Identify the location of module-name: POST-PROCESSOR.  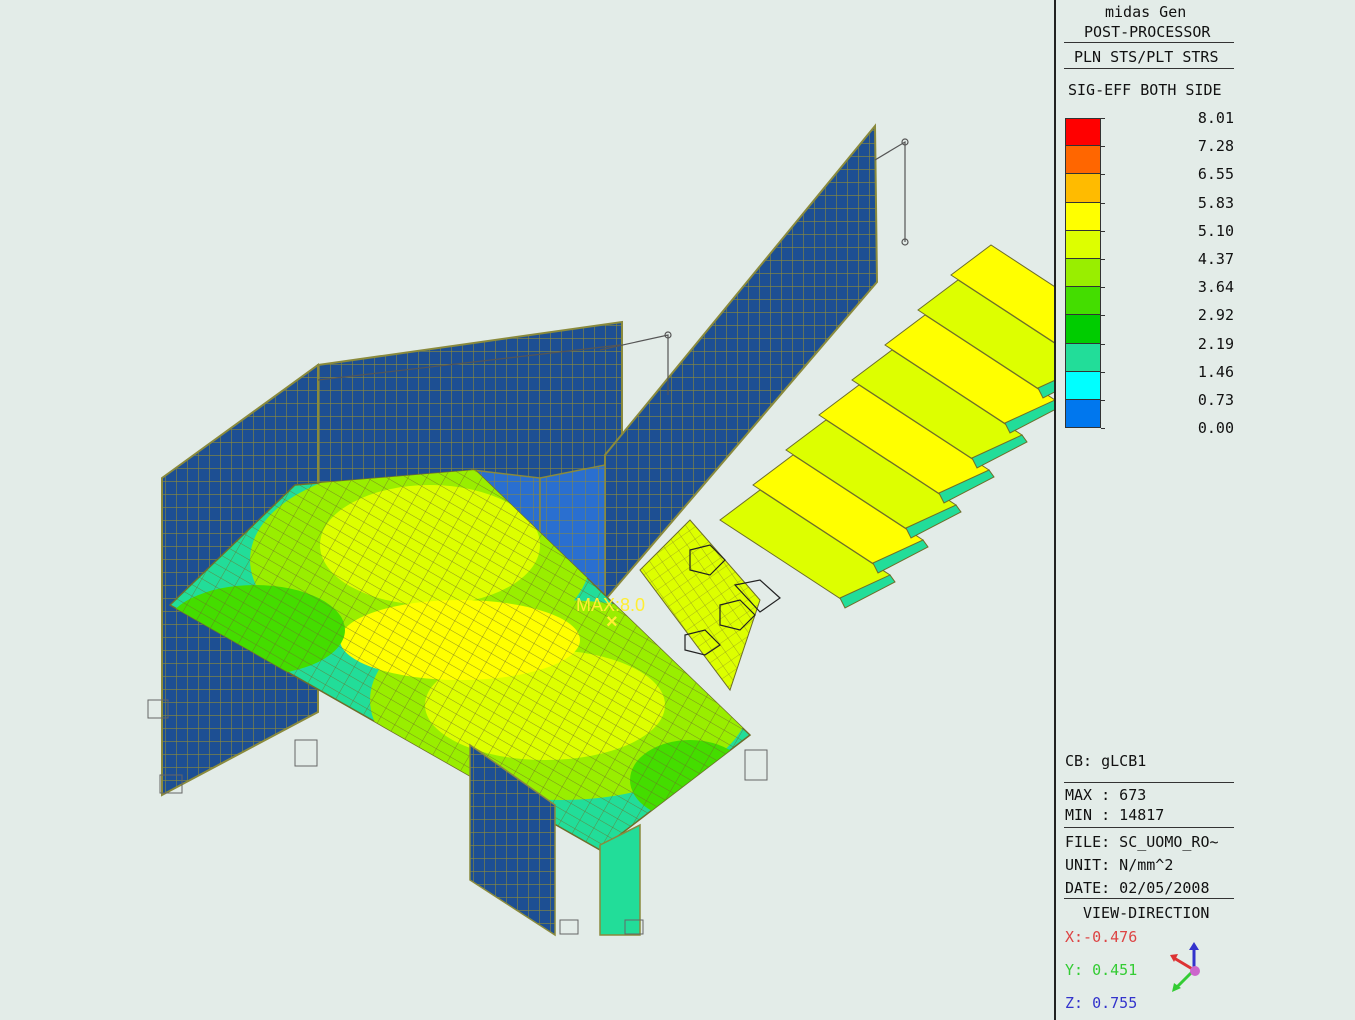
(1147, 32).